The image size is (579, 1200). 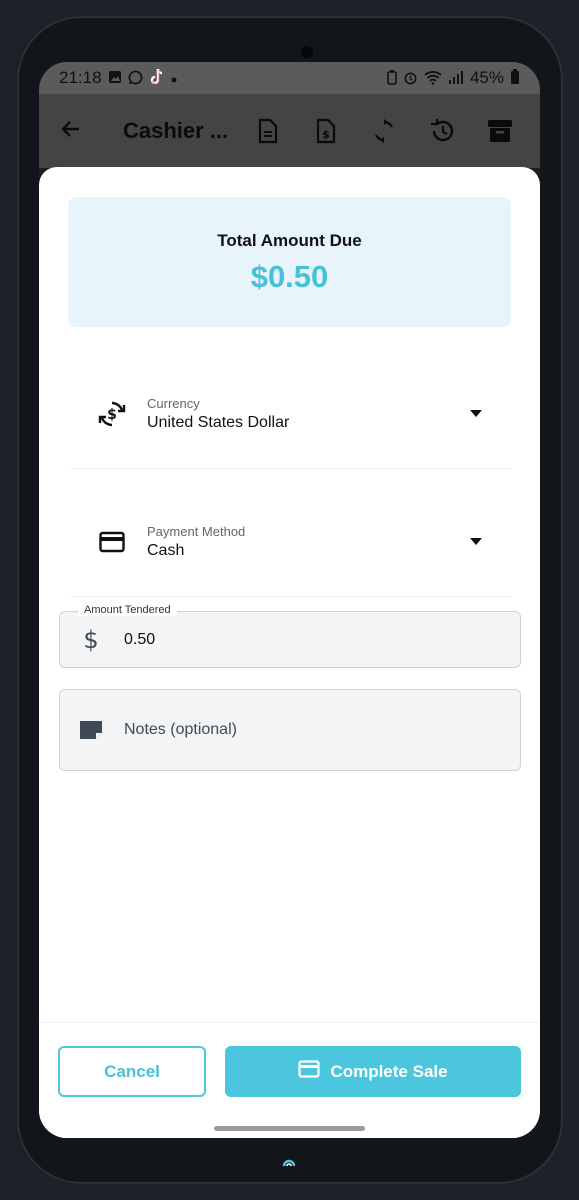 I want to click on wifi-icon, so click(x=433, y=78).